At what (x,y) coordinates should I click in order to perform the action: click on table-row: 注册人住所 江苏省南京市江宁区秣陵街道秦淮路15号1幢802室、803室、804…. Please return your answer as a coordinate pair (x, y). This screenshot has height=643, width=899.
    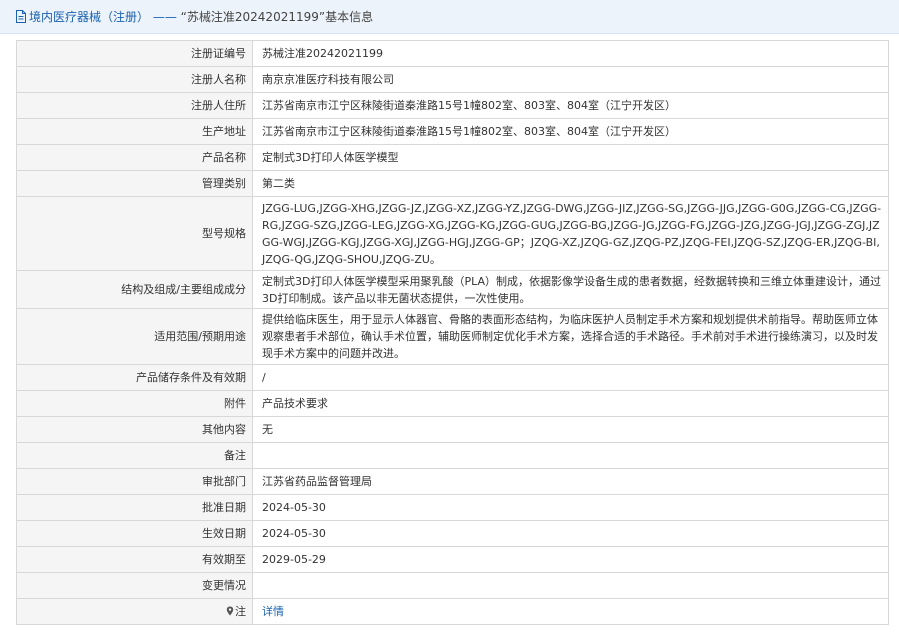
    Looking at the image, I should click on (452, 105).